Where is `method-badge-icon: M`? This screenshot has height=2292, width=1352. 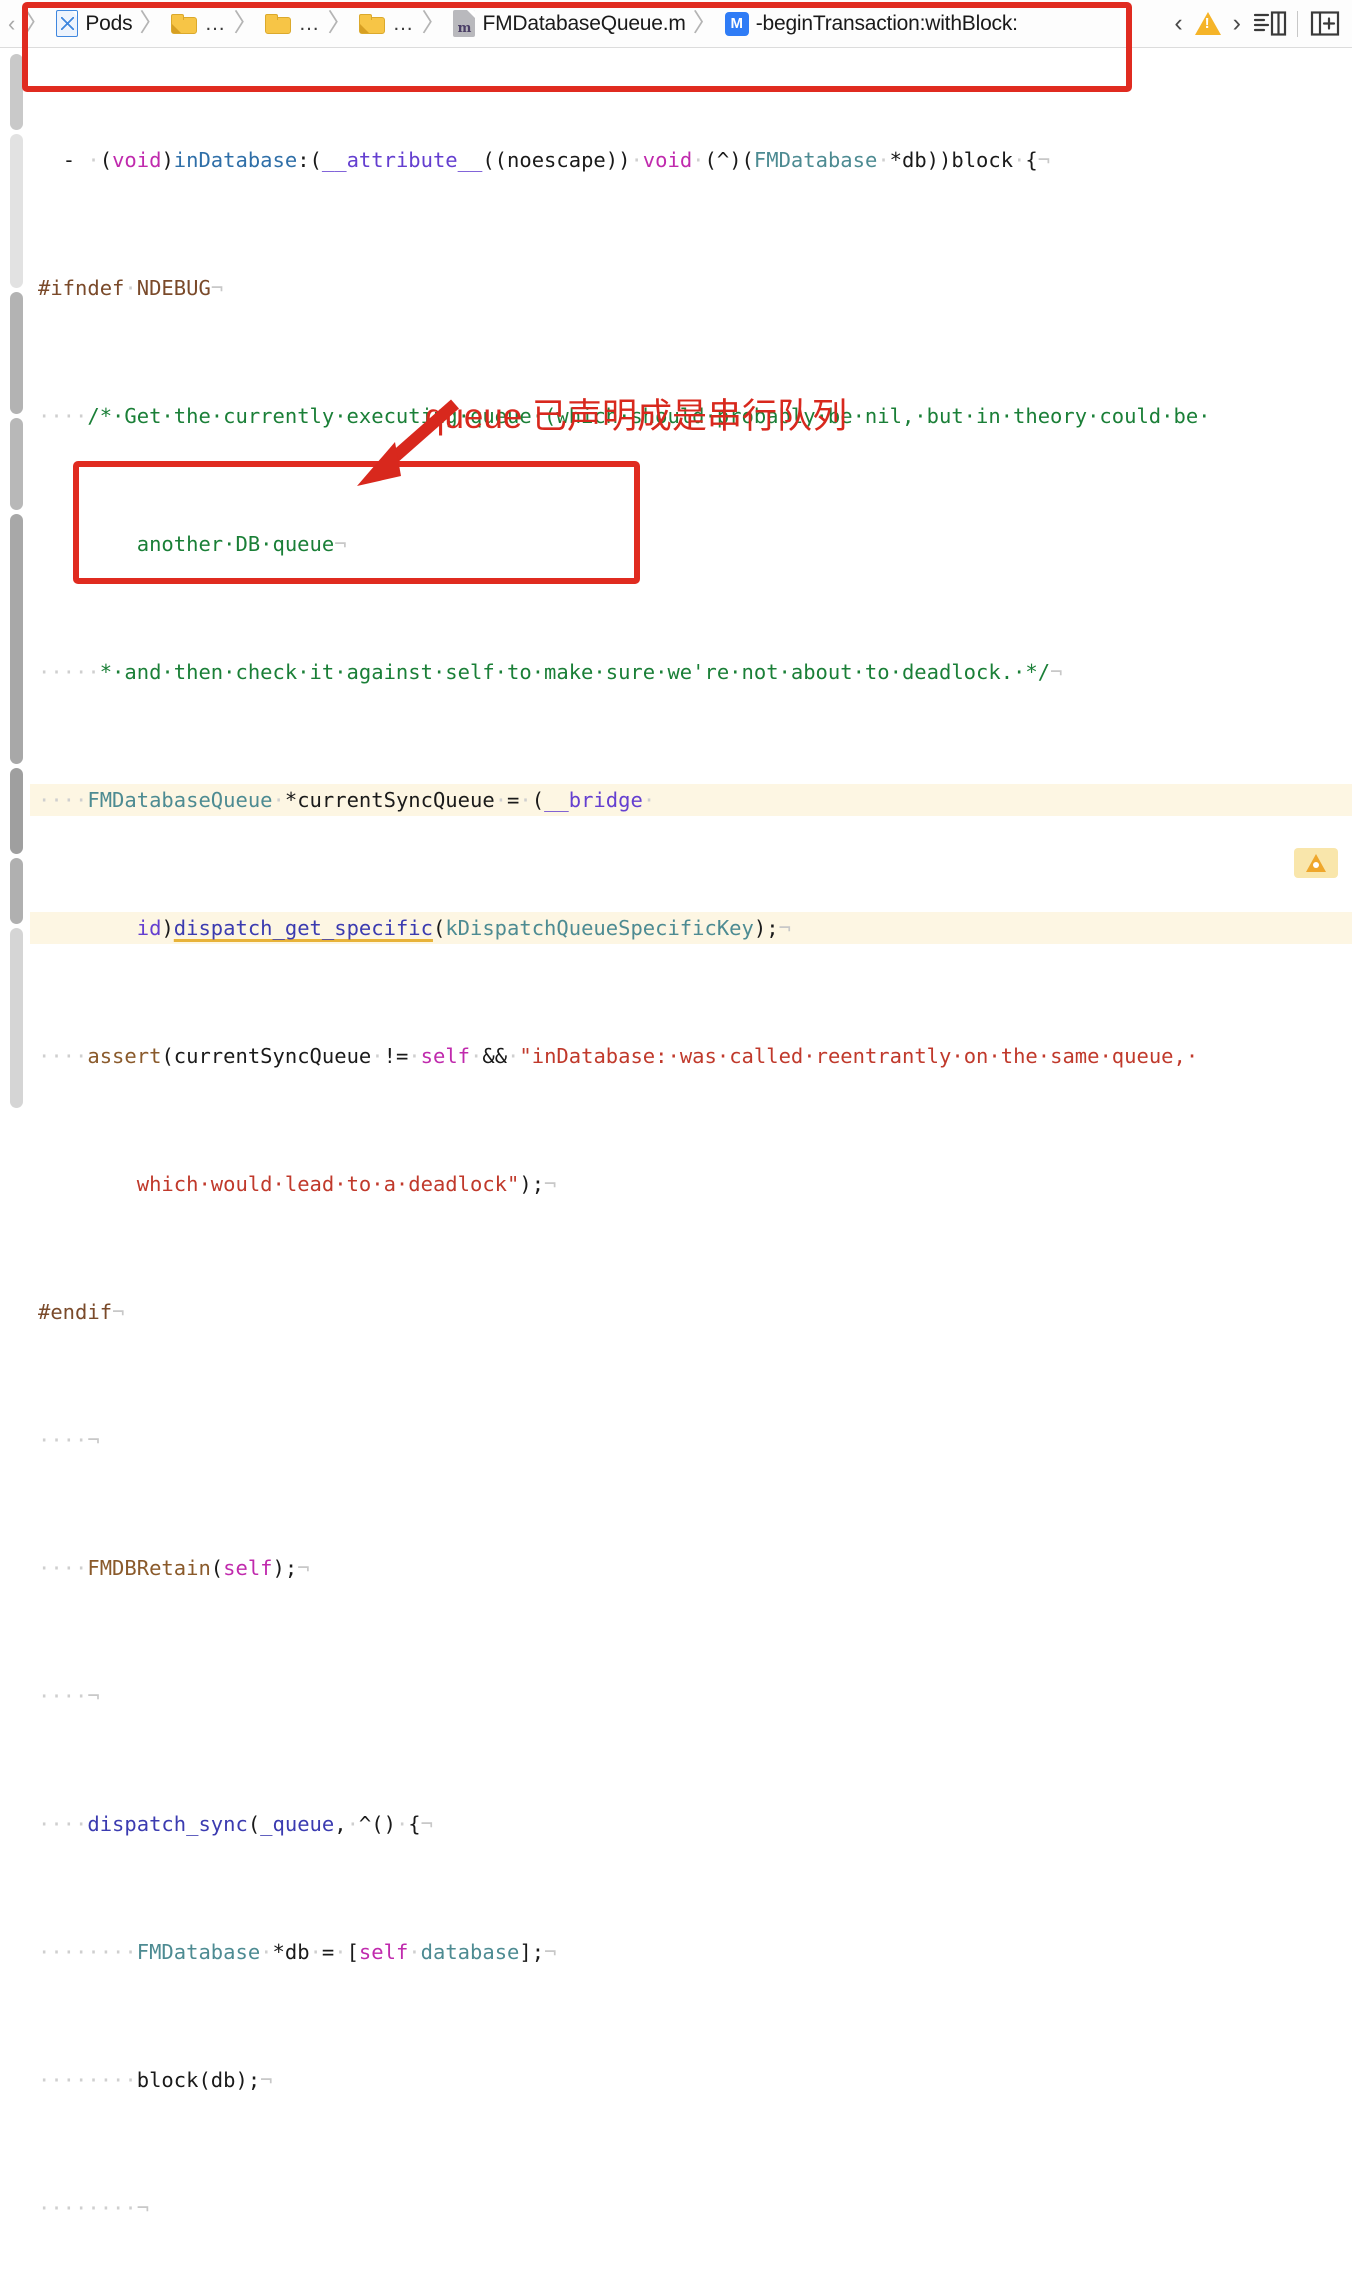 method-badge-icon: M is located at coordinates (736, 23).